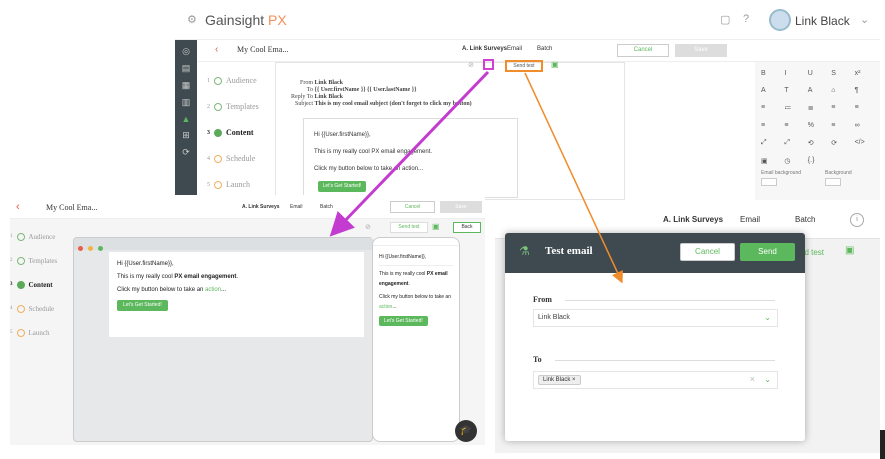  What do you see at coordinates (385, 307) in the screenshot?
I see `mobile-line2-link: action` at bounding box center [385, 307].